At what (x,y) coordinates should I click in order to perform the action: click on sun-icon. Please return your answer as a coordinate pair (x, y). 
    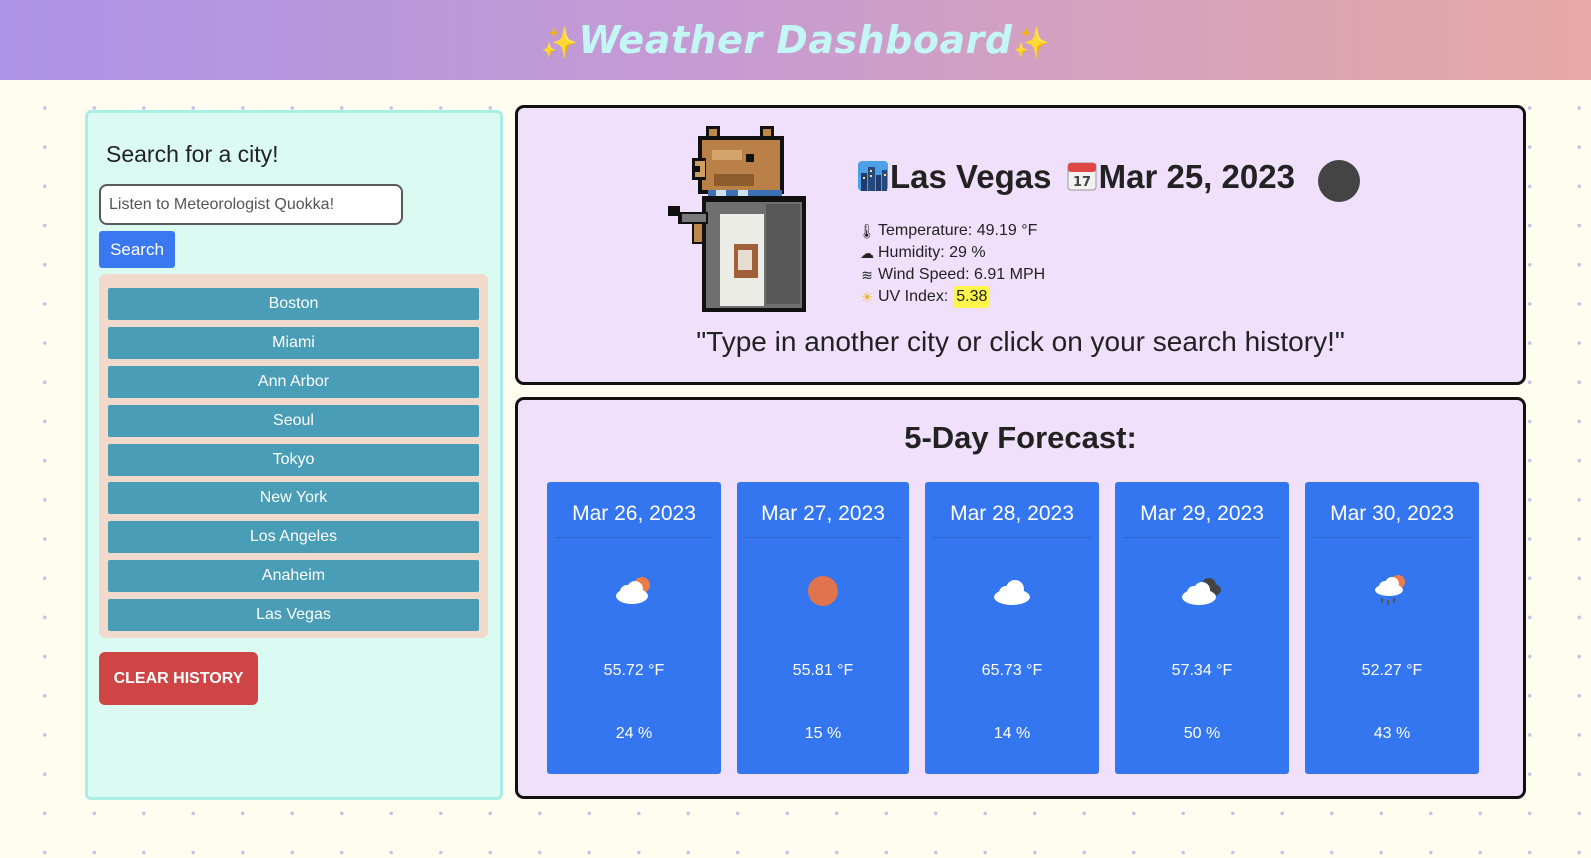
    Looking at the image, I should click on (823, 591).